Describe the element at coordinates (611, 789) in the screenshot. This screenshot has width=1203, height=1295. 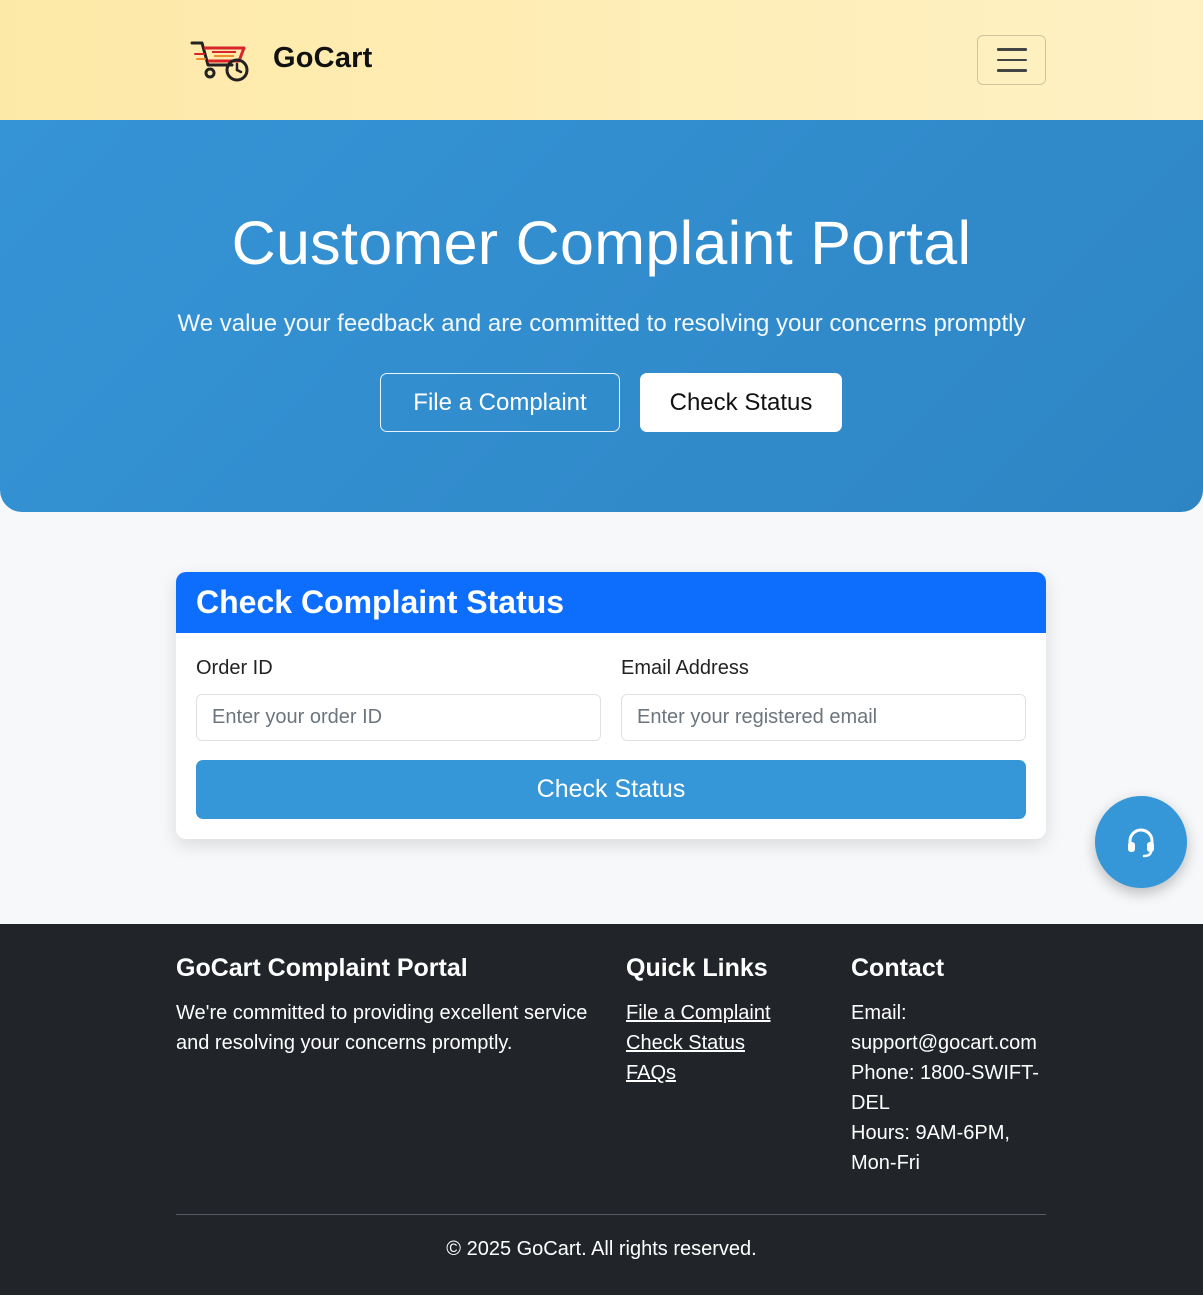
I see `check-status-submit-button: Check Status` at that location.